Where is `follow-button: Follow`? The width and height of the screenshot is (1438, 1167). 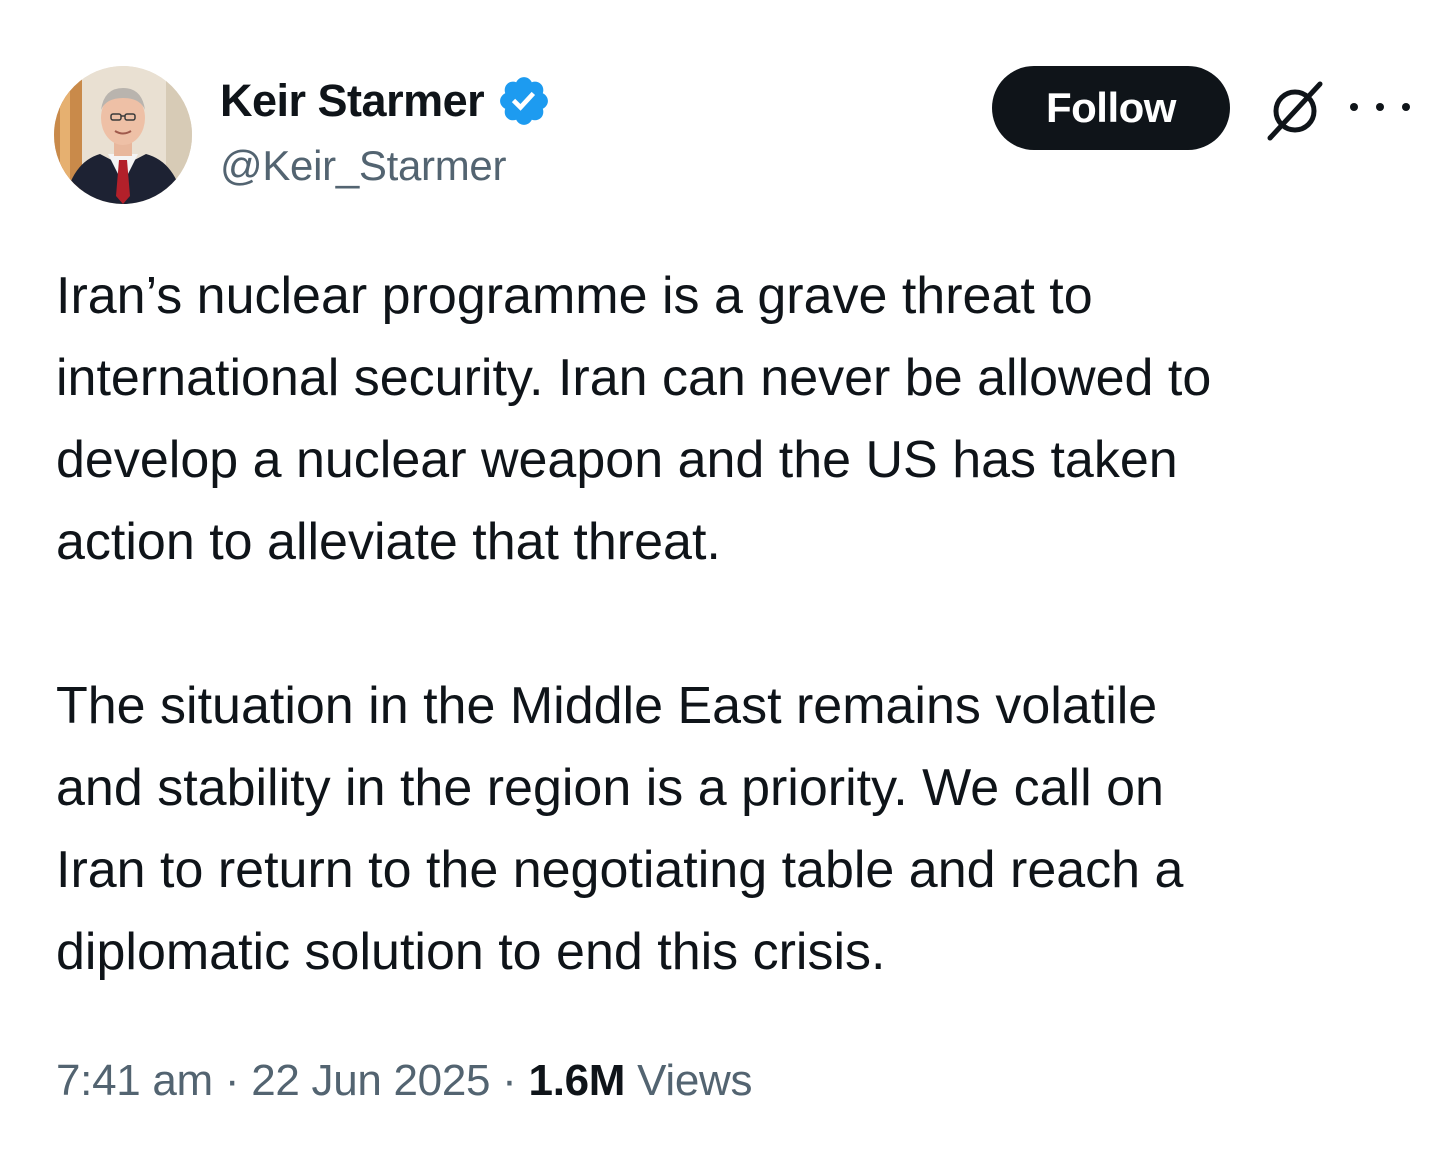
follow-button: Follow is located at coordinates (1111, 108).